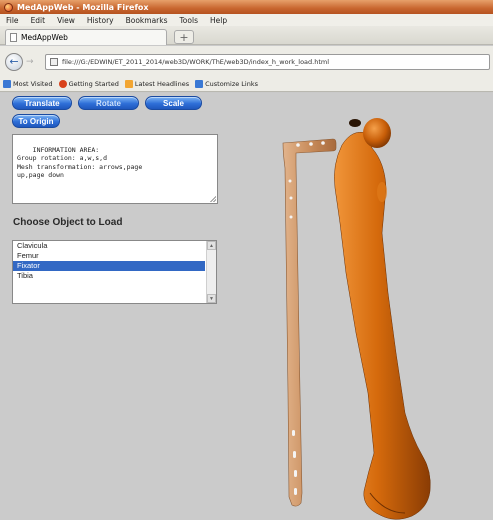  What do you see at coordinates (109, 256) in the screenshot?
I see `list-item-femur: Femur` at bounding box center [109, 256].